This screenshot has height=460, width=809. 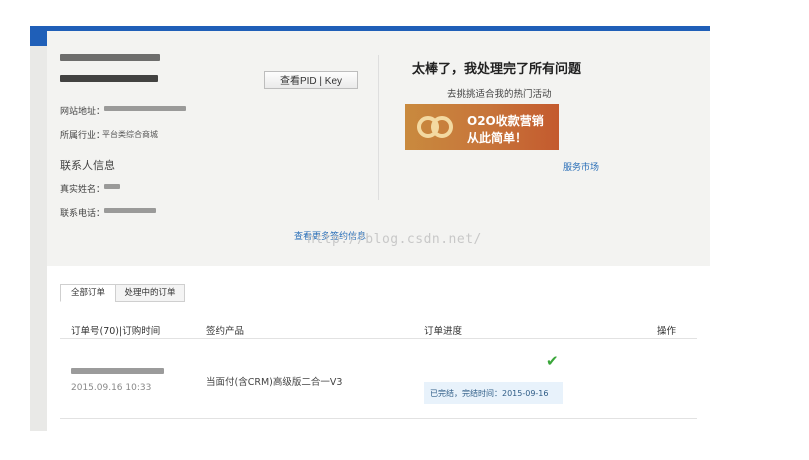 I want to click on redacted-real-name, so click(x=112, y=186).